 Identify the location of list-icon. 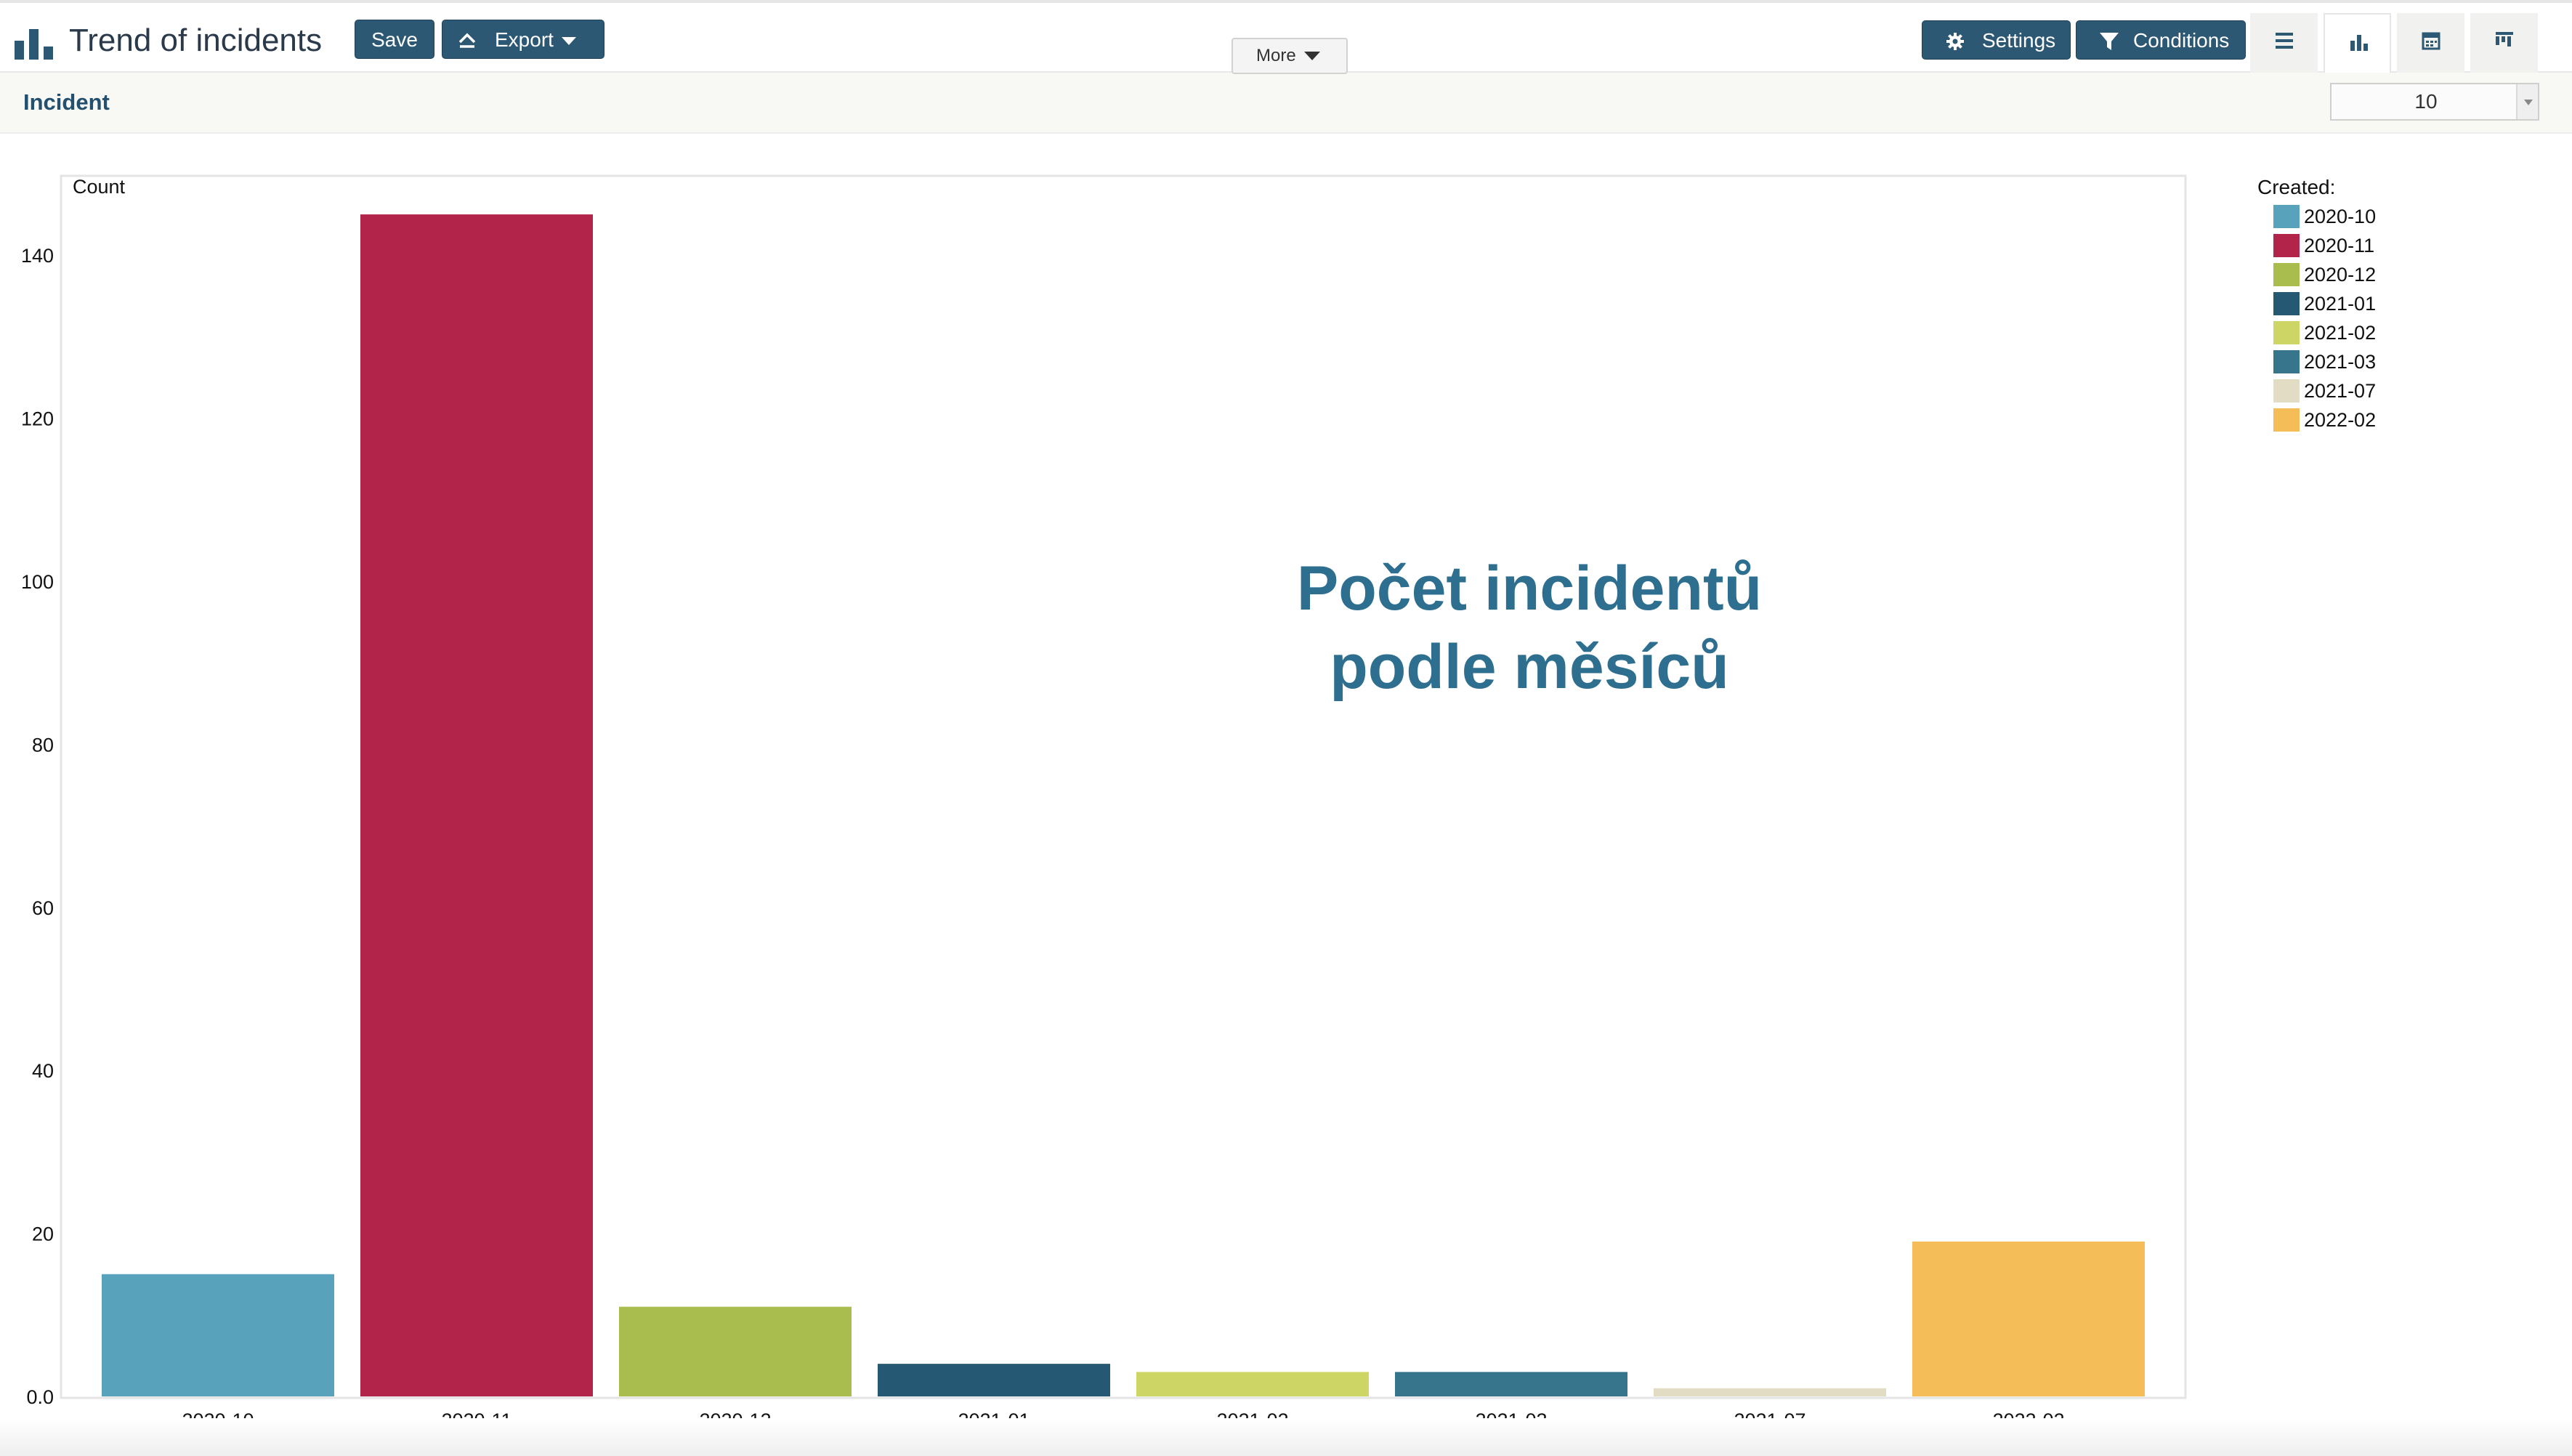
(2284, 41).